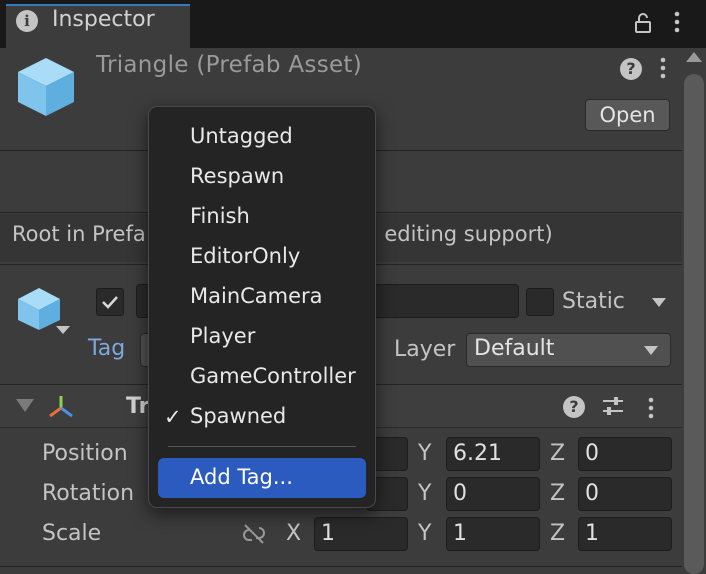 This screenshot has width=706, height=574. I want to click on unlinked-chain-icon, so click(254, 534).